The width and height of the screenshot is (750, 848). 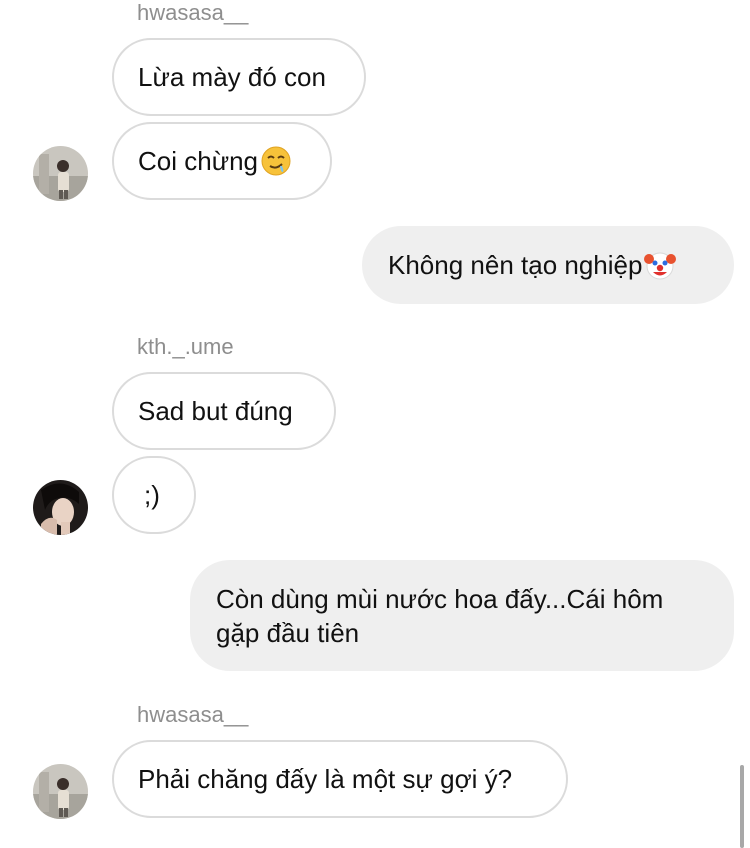 What do you see at coordinates (515, 265) in the screenshot?
I see `message-text: Không nên tạo nghiệp` at bounding box center [515, 265].